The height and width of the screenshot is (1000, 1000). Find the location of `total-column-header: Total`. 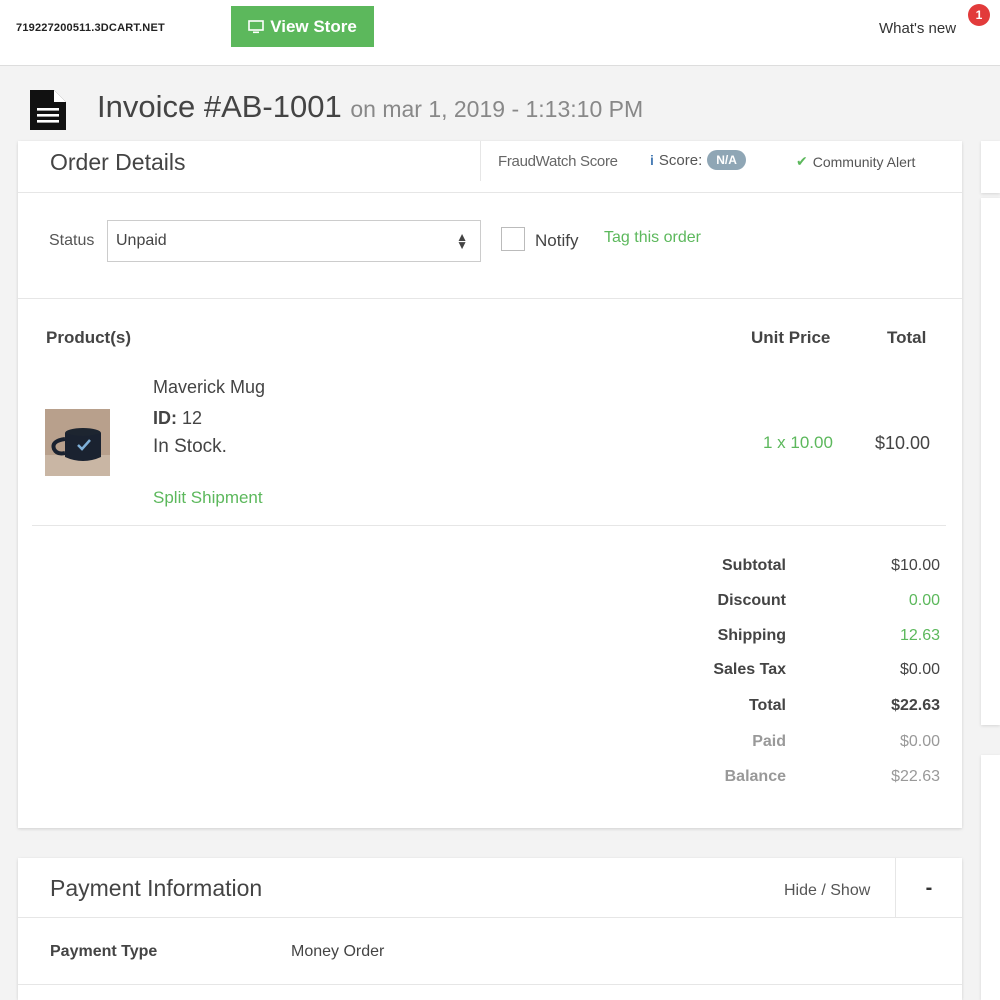

total-column-header: Total is located at coordinates (907, 337).